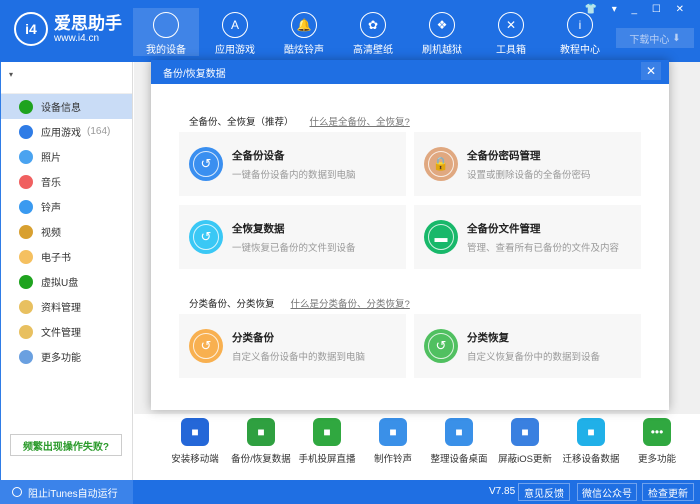  Describe the element at coordinates (235, 50) in the screenshot. I see `nav-label: 应用游戏` at that location.